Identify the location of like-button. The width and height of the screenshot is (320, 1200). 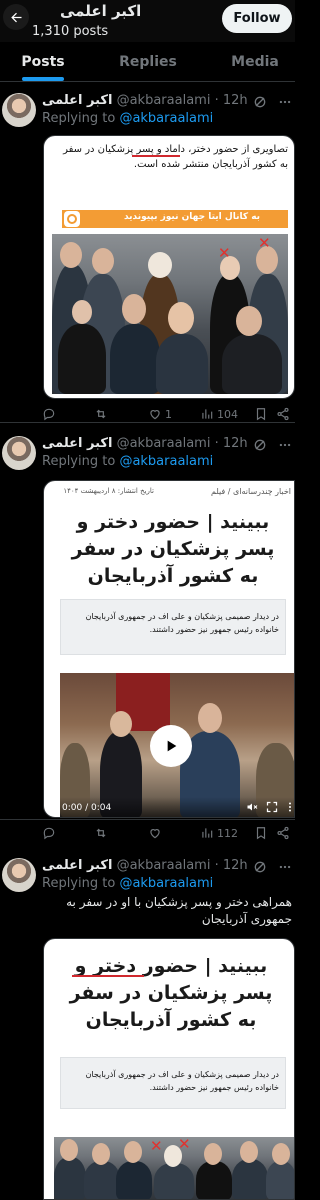
(155, 833).